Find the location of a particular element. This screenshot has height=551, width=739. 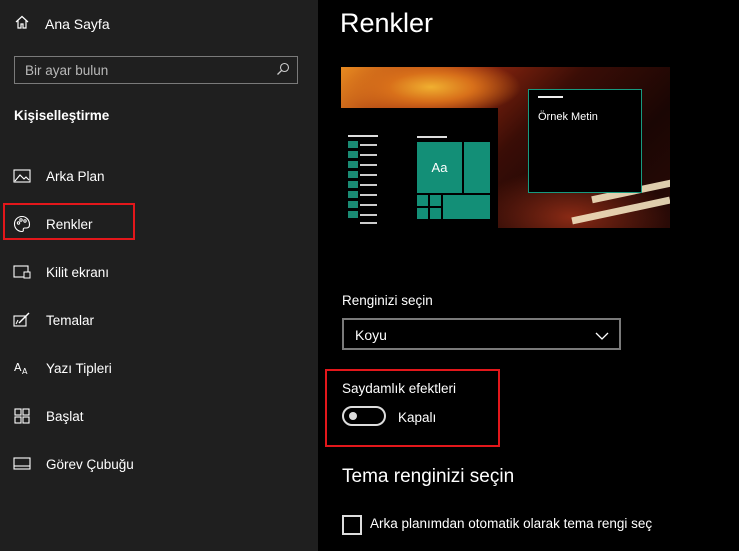

fonts-icon: AA is located at coordinates (22, 368).